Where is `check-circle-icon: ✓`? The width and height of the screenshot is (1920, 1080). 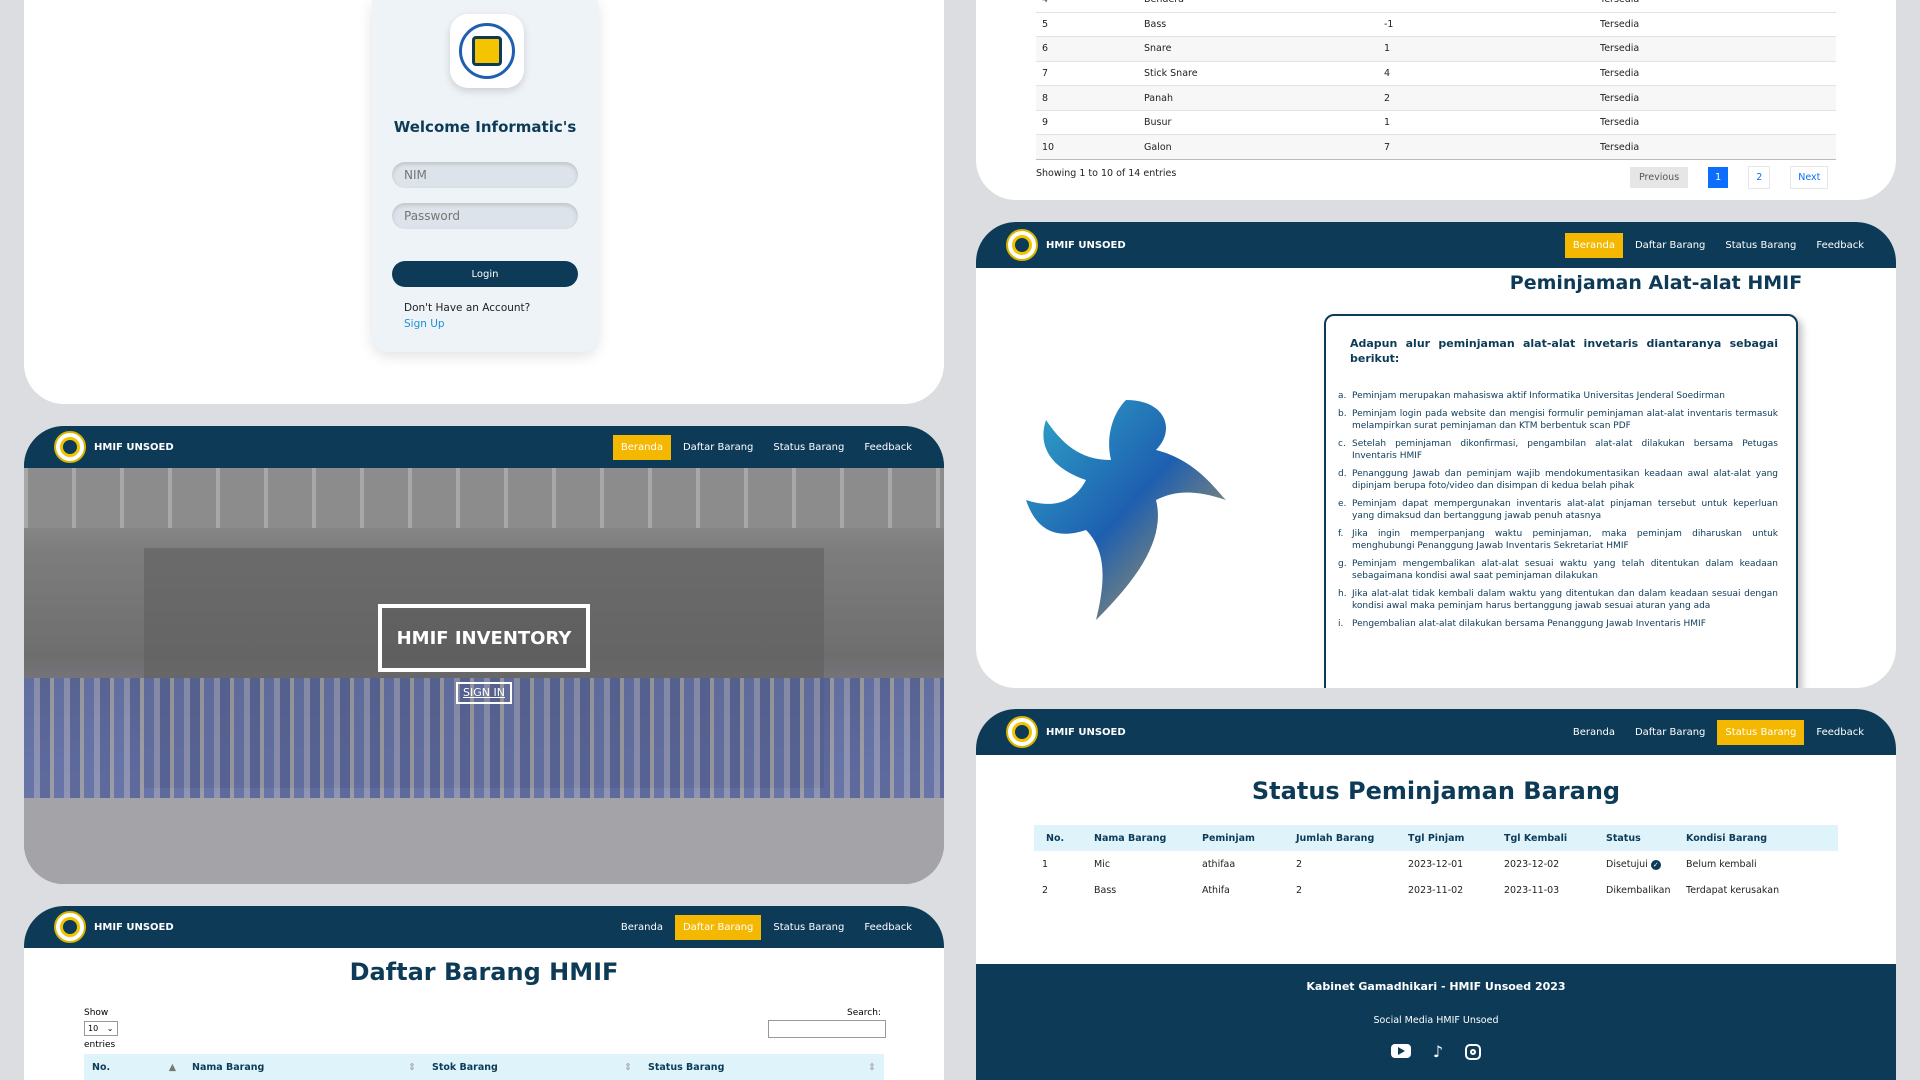 check-circle-icon: ✓ is located at coordinates (1655, 864).